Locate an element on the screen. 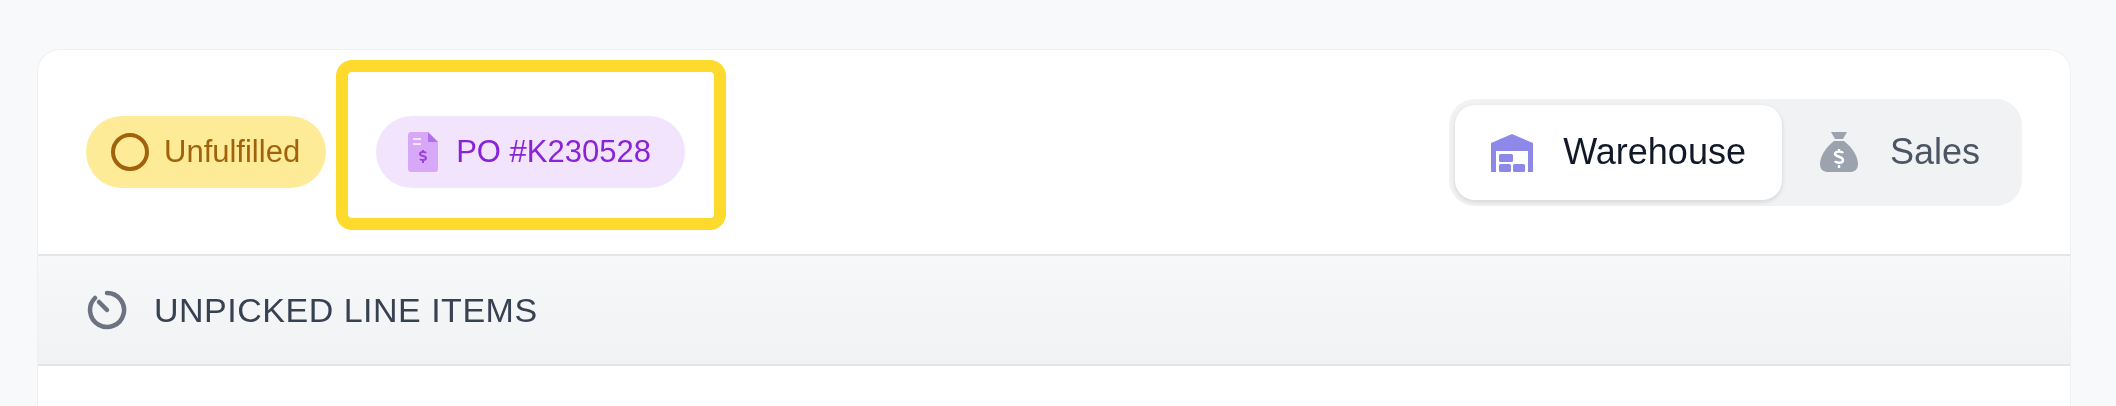 This screenshot has width=2116, height=406. po-badge: PO #K230528 is located at coordinates (530, 152).